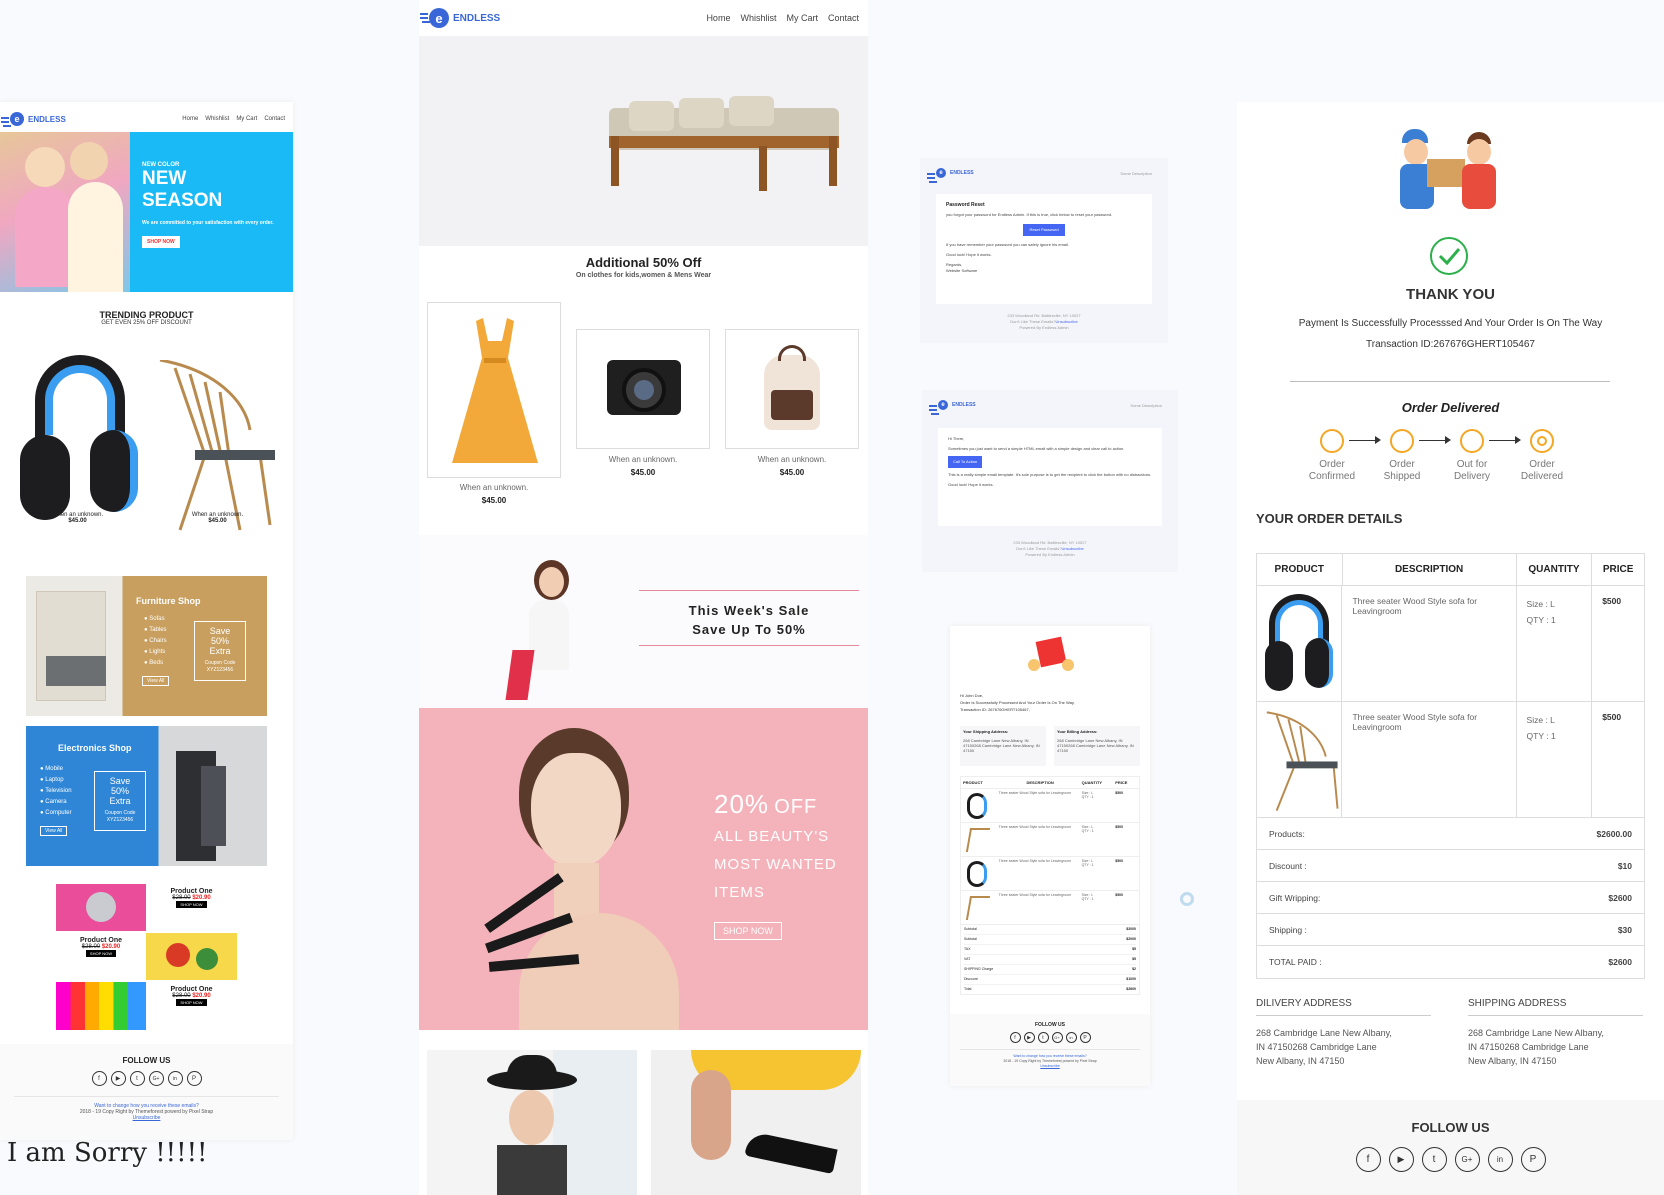  Describe the element at coordinates (748, 931) in the screenshot. I see `beauty-shop-button: SHOP NOW` at that location.